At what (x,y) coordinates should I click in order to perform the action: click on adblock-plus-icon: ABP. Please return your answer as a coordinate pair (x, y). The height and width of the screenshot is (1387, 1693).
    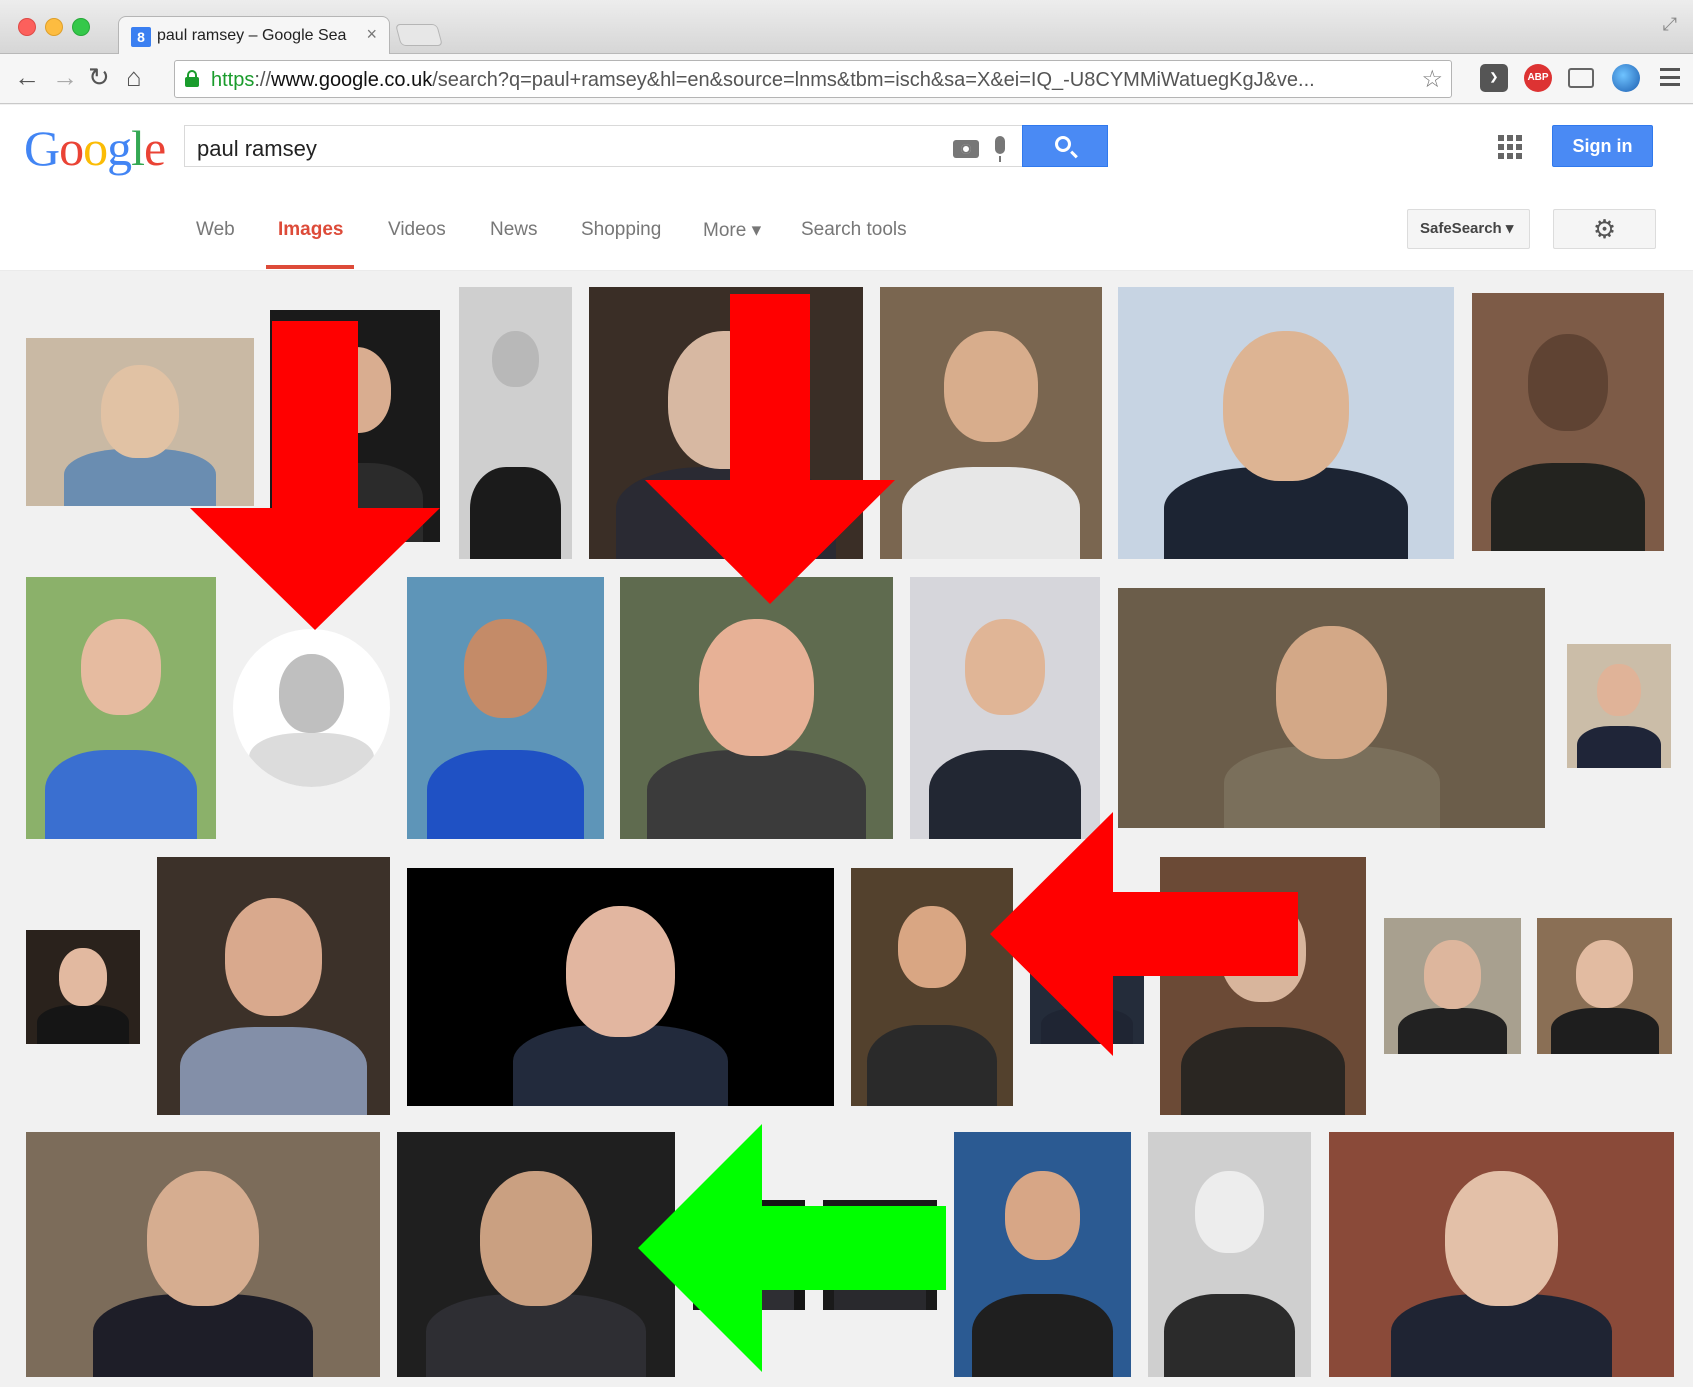
    Looking at the image, I should click on (1538, 78).